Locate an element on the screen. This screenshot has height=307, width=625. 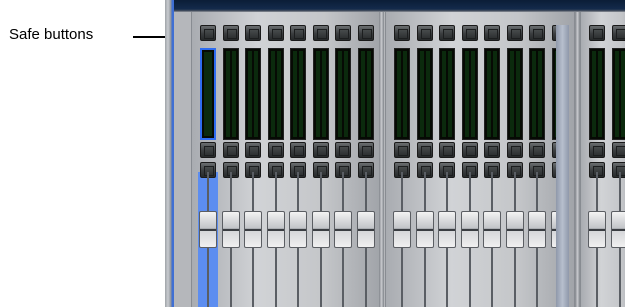
window-frame-left is located at coordinates (169, 153).